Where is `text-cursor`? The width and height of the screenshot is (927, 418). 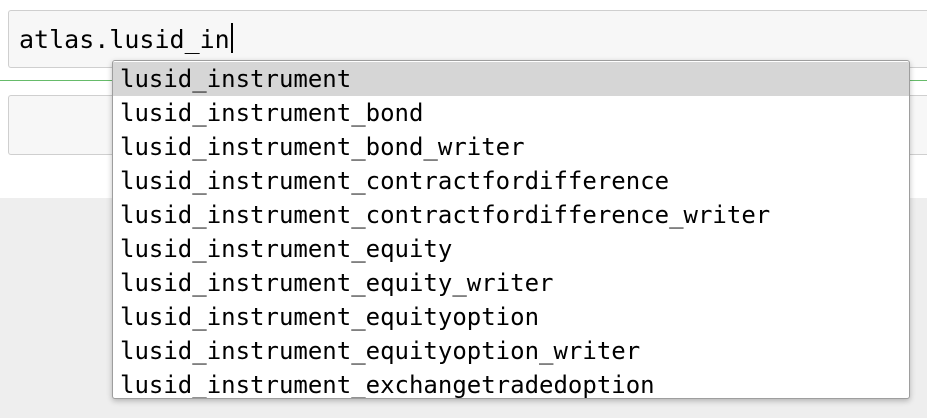
text-cursor is located at coordinates (231, 38).